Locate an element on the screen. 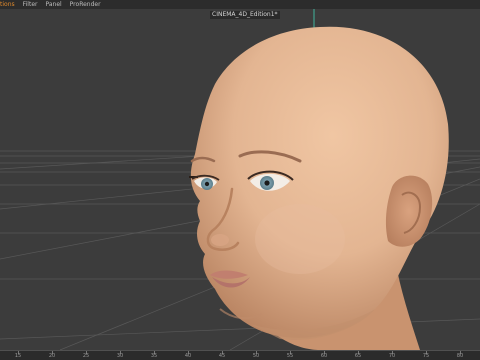  menu-item-filter: Filter is located at coordinates (30, 4).